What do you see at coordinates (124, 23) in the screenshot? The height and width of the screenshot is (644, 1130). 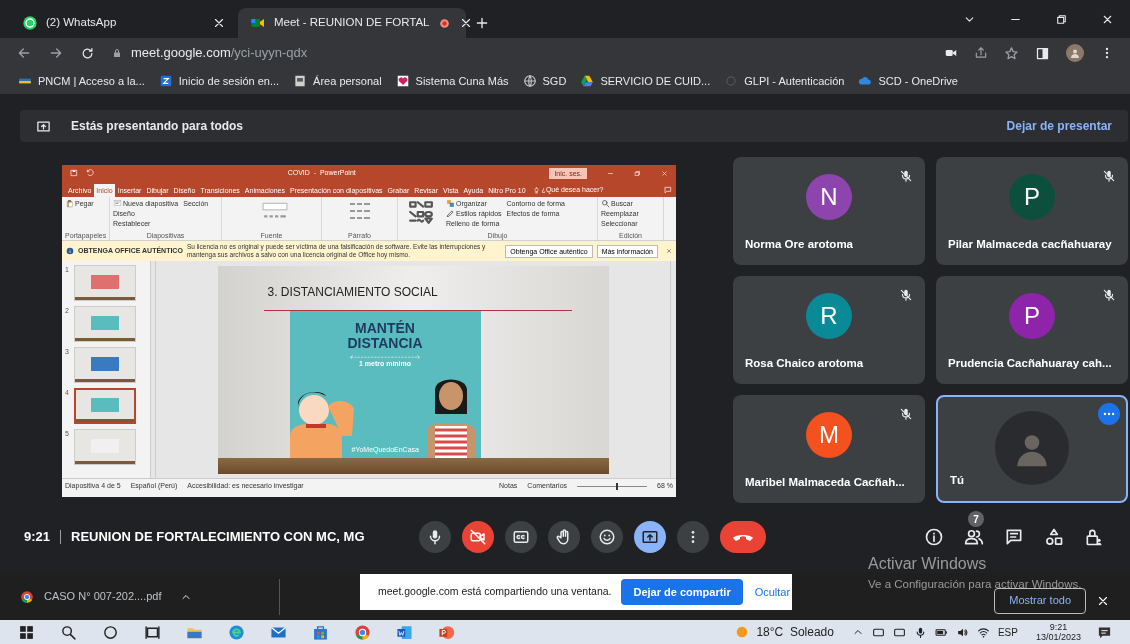 I see `browser-tab: (2) WhatsApp` at bounding box center [124, 23].